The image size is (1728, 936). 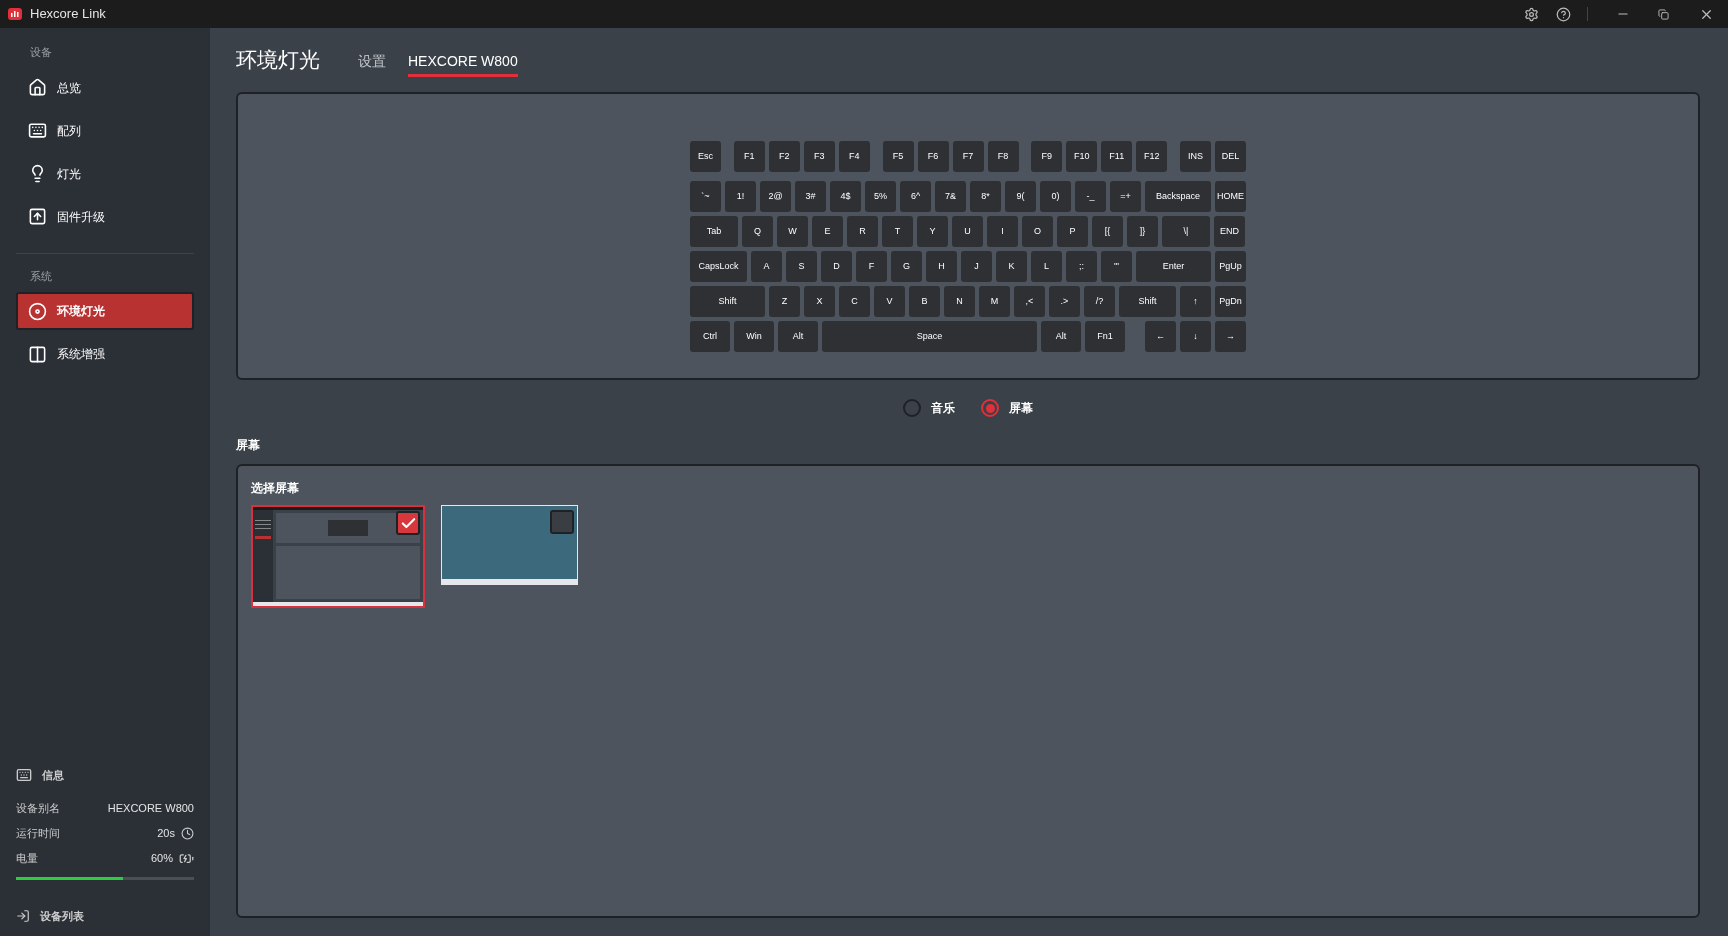 I want to click on keyboard-key: 9(, so click(x=1020, y=196).